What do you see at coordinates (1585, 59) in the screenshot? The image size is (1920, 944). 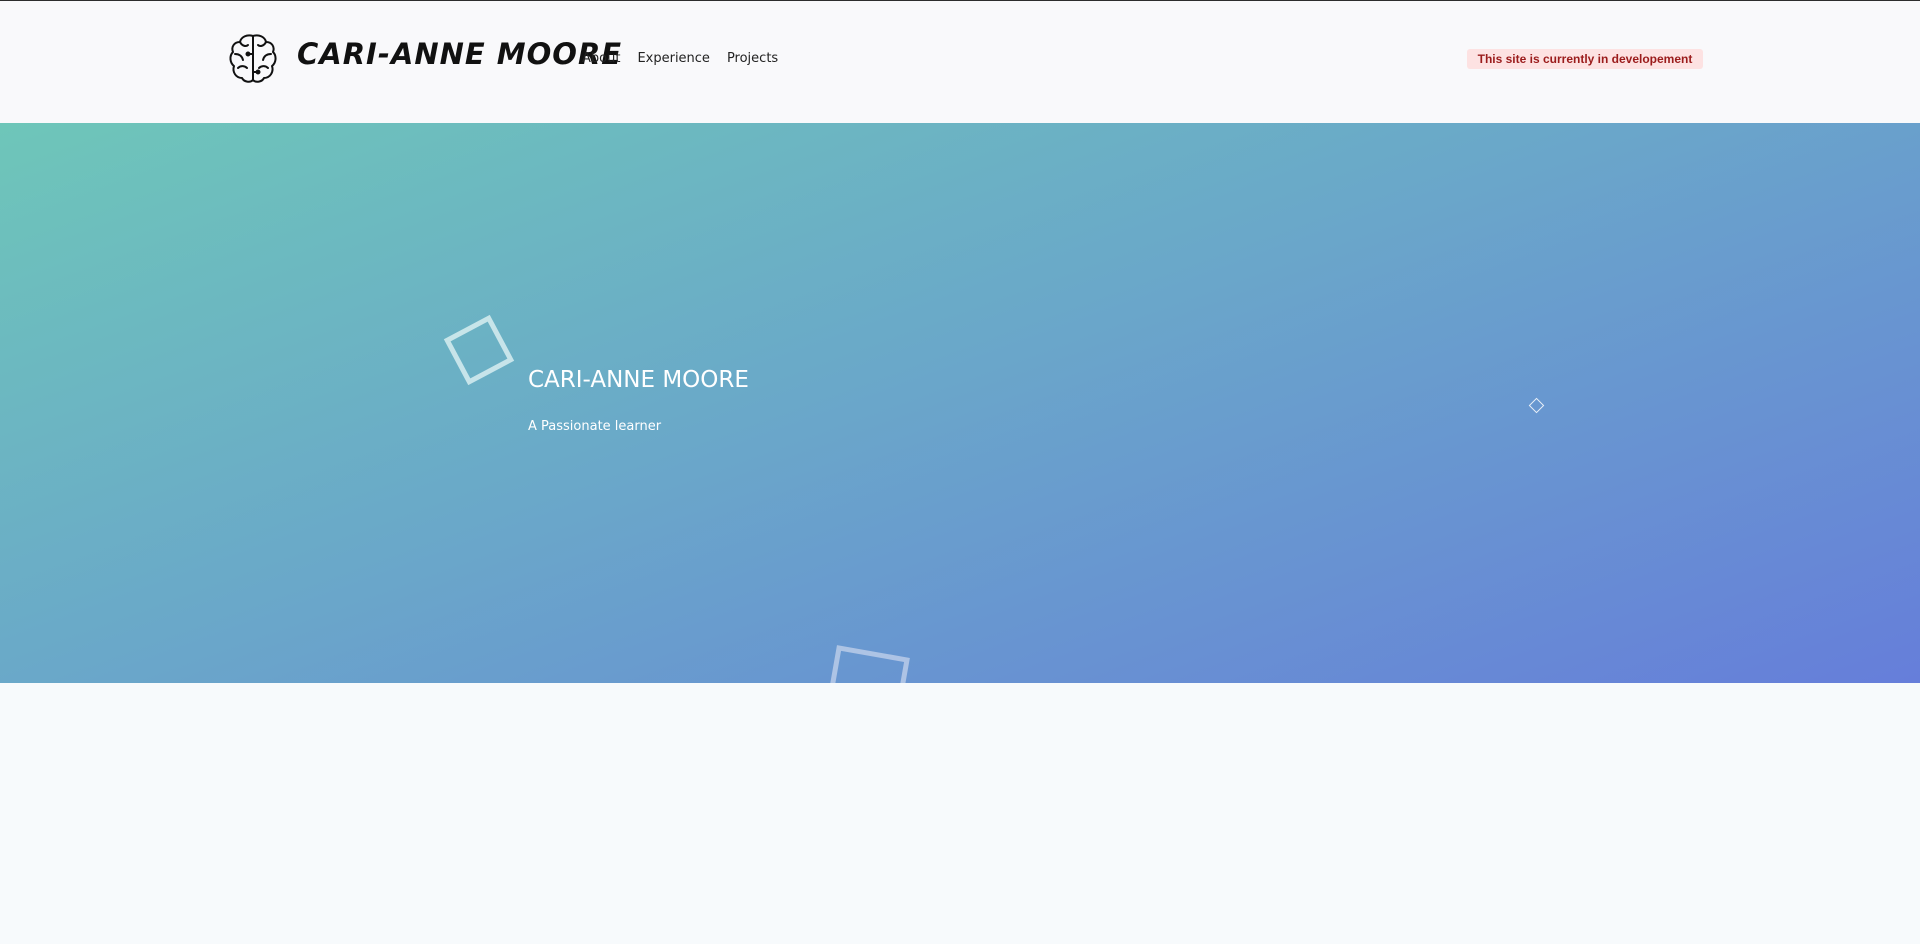 I see `development-notice-badge: This site is currently in developement` at bounding box center [1585, 59].